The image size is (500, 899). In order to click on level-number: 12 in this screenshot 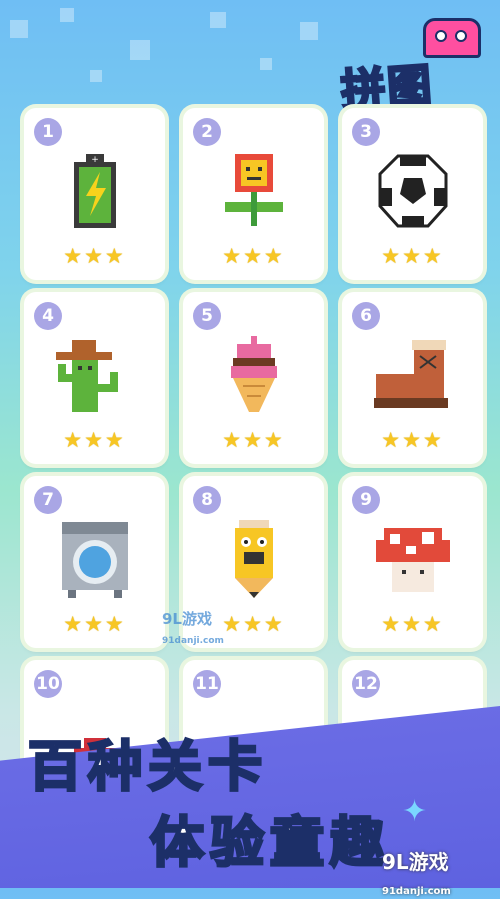, I will do `click(366, 684)`.